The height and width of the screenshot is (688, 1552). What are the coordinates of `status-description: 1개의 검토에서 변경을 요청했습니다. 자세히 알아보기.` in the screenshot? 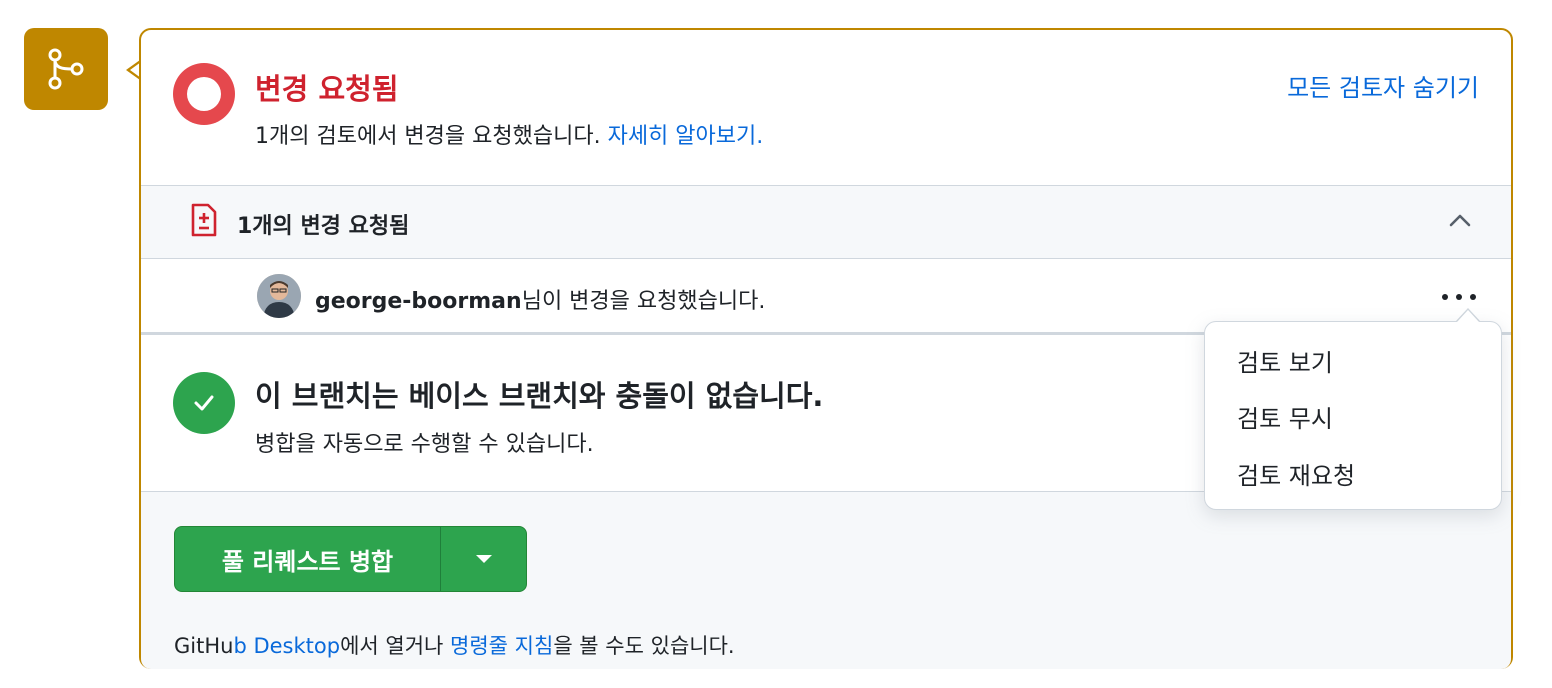 It's located at (509, 134).